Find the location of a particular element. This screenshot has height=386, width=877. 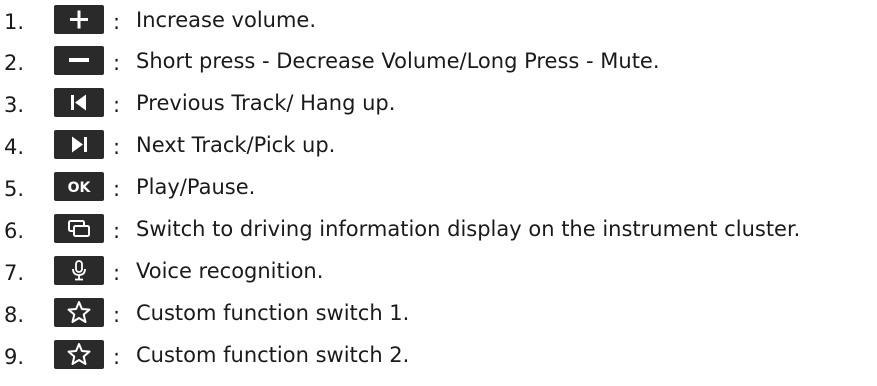

ok-icon: OK is located at coordinates (79, 186).